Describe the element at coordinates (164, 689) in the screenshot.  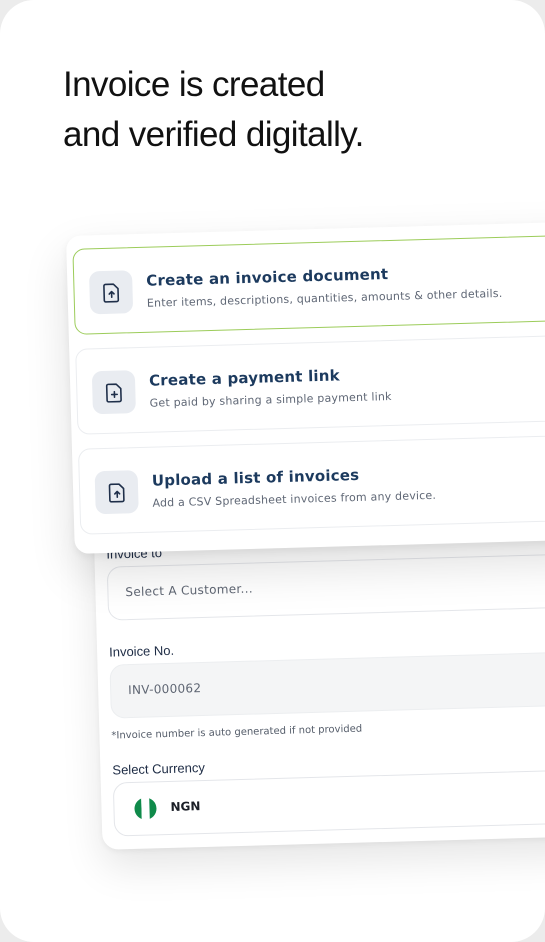
I see `invoice-no-value: INV-000062` at that location.